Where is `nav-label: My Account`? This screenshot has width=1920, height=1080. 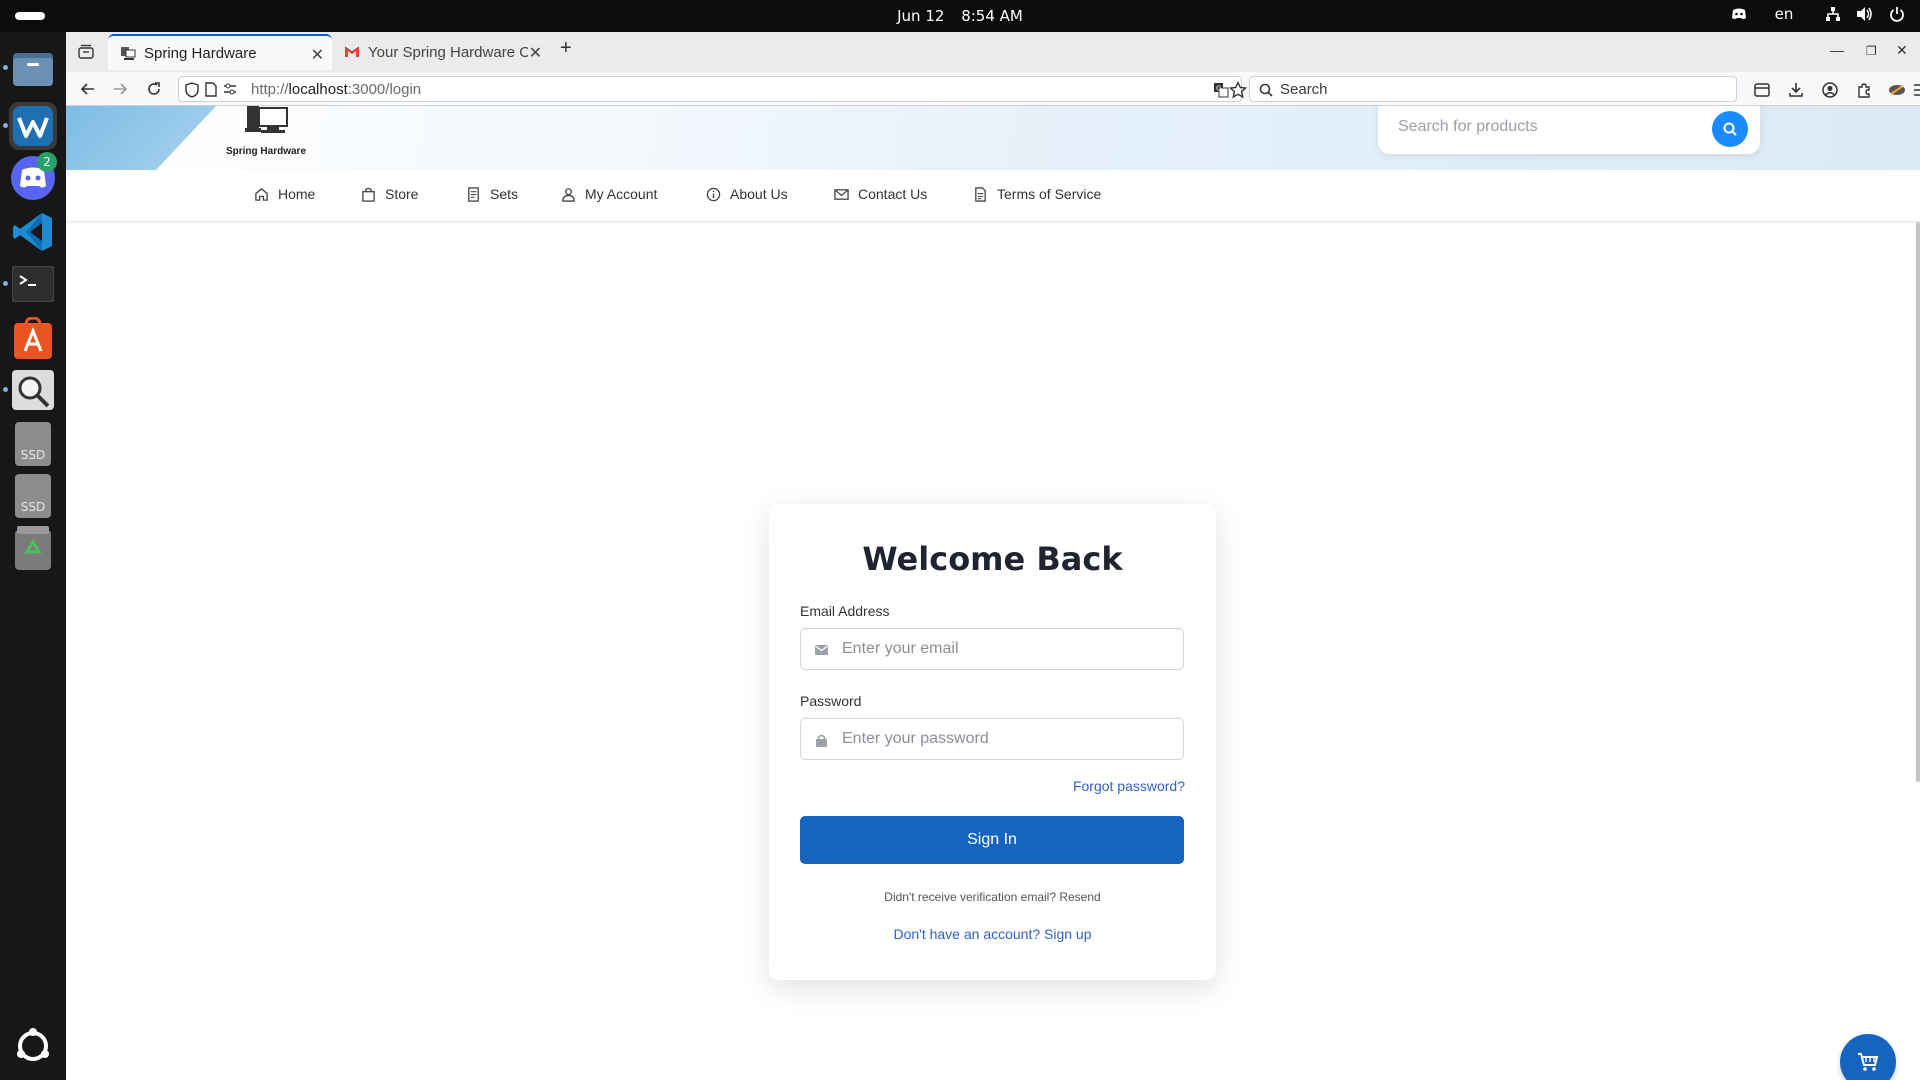
nav-label: My Account is located at coordinates (621, 194).